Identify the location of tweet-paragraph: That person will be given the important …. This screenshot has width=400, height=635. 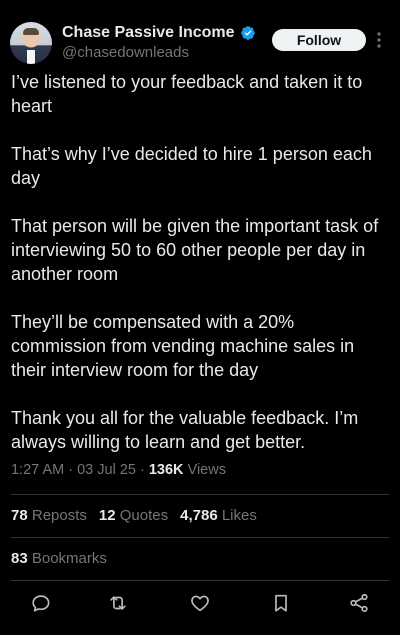
(195, 250).